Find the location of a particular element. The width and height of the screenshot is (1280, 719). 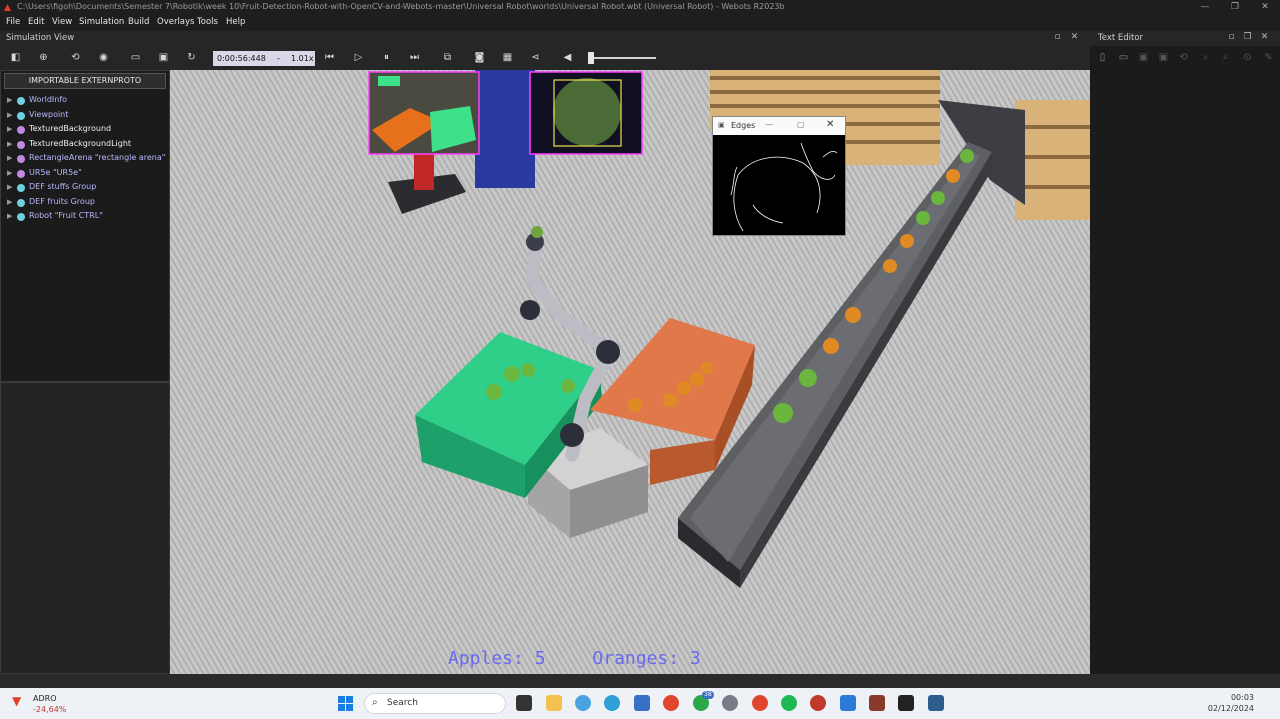

save-file-icon: ▣ is located at coordinates (1143, 58).